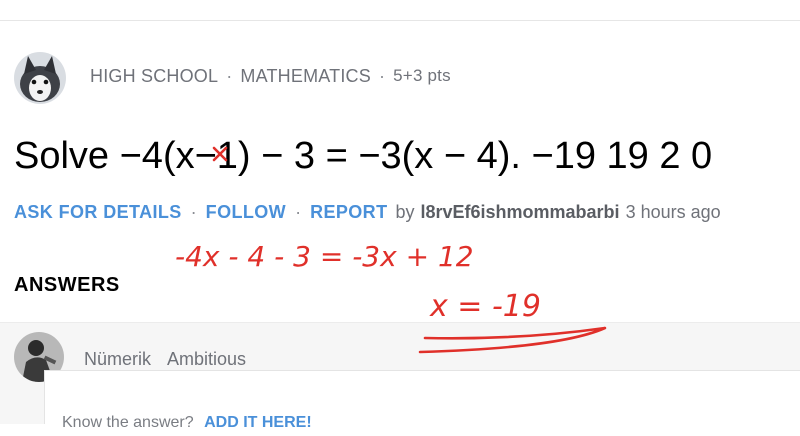 The image size is (800, 436). What do you see at coordinates (67, 285) in the screenshot?
I see `answers-heading: ANSWERS` at bounding box center [67, 285].